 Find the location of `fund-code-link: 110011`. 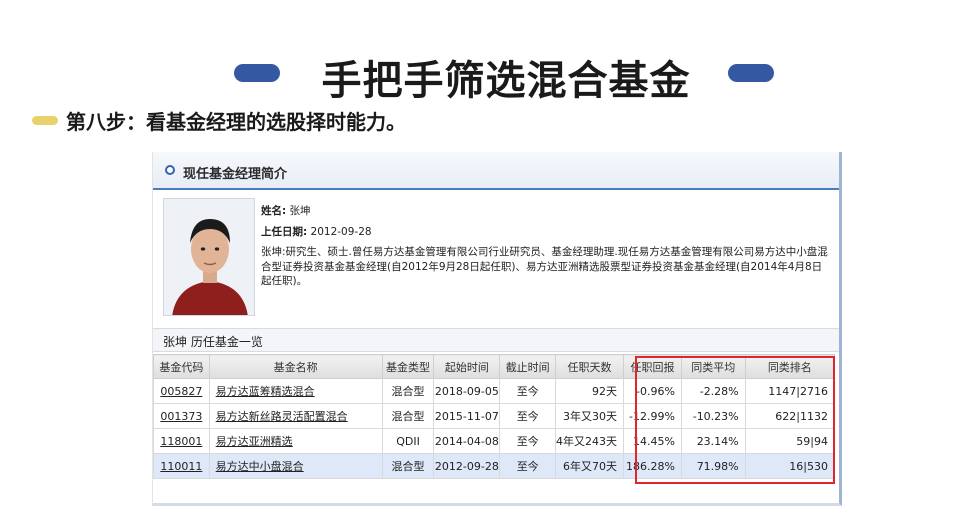

fund-code-link: 110011 is located at coordinates (181, 466).